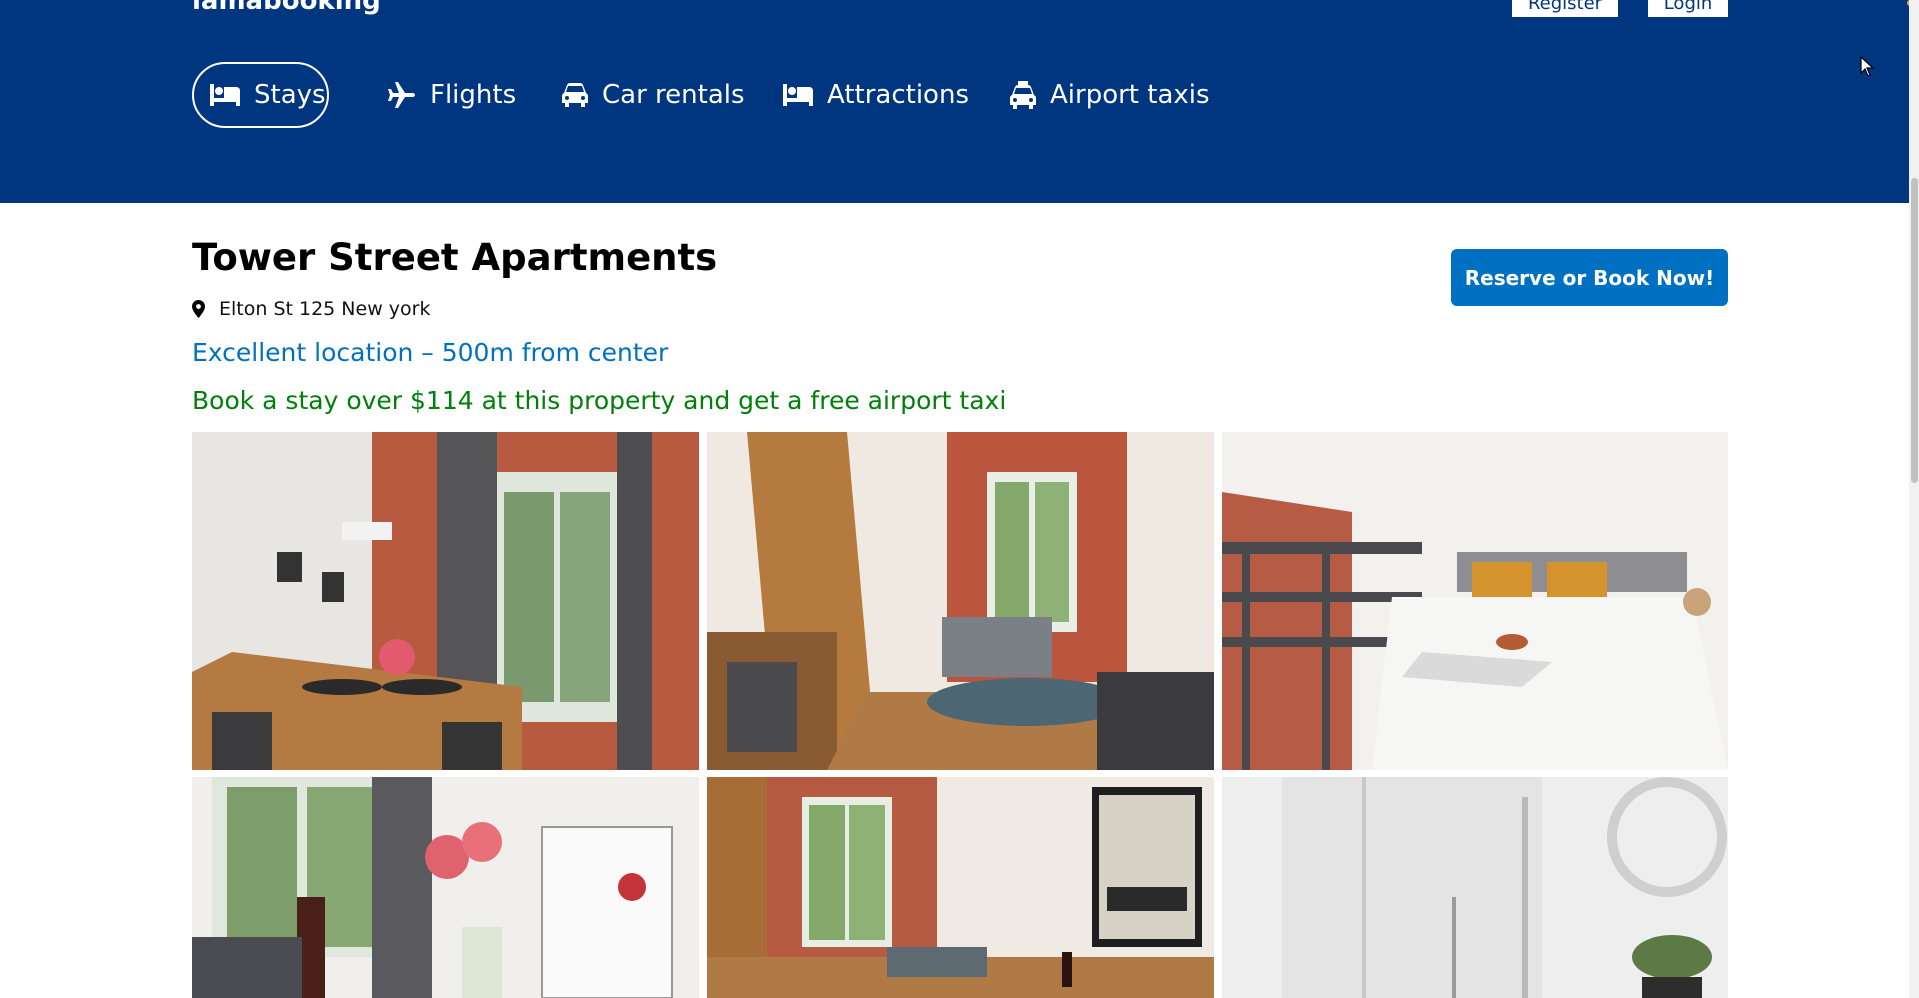  I want to click on reserve-button: Reserve or Book Now!, so click(1589, 277).